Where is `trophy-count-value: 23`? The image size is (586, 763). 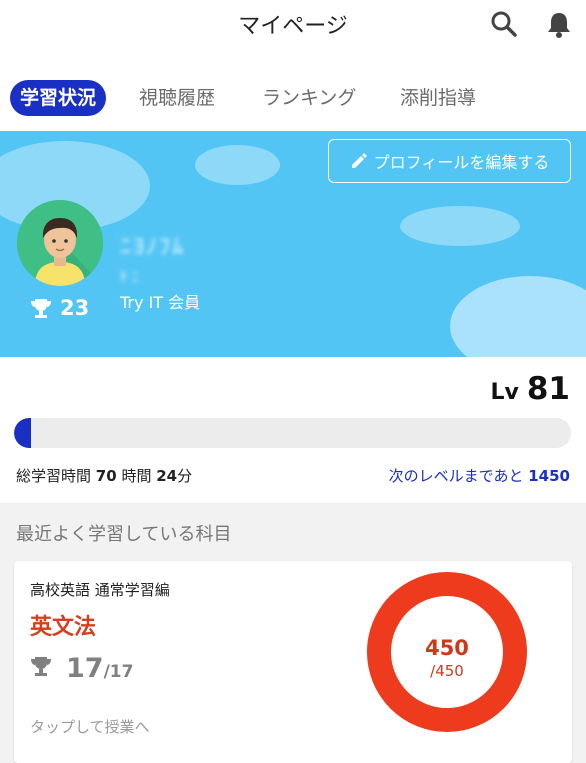 trophy-count-value: 23 is located at coordinates (75, 308).